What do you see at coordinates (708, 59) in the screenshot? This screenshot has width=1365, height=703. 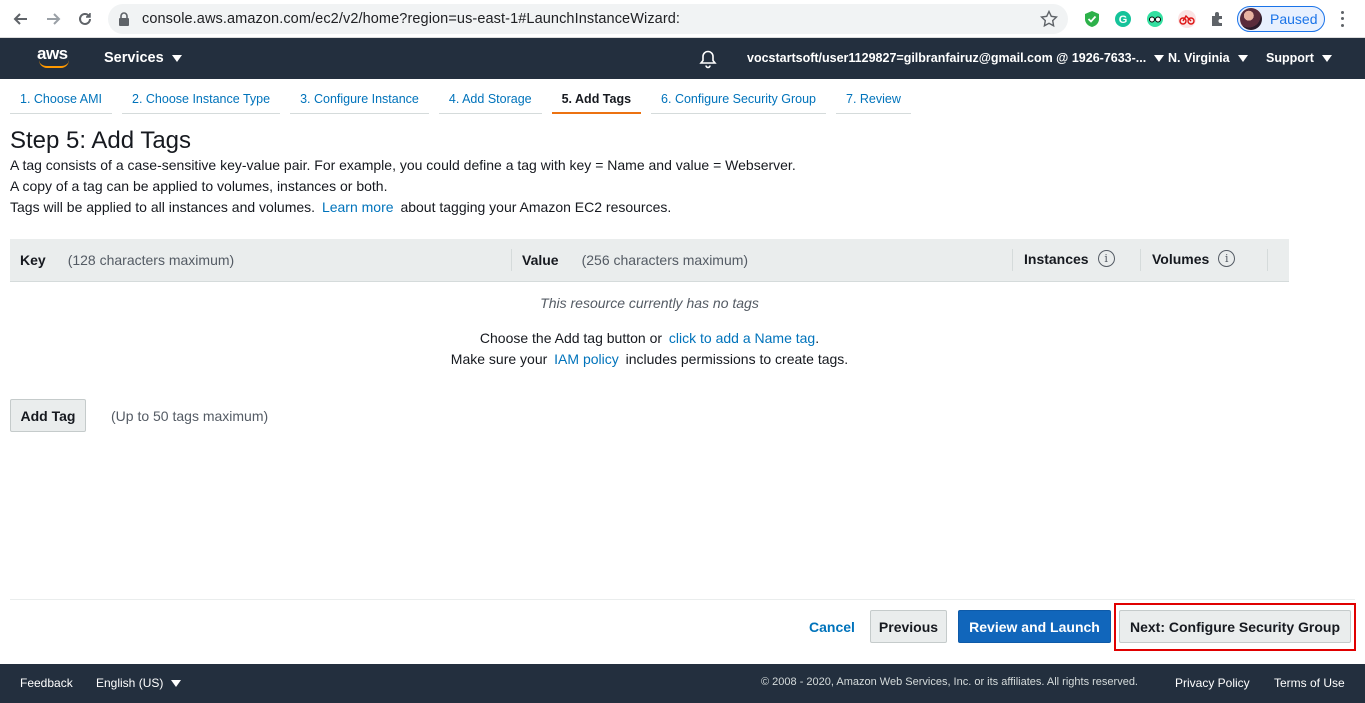 I see `bell-icon` at bounding box center [708, 59].